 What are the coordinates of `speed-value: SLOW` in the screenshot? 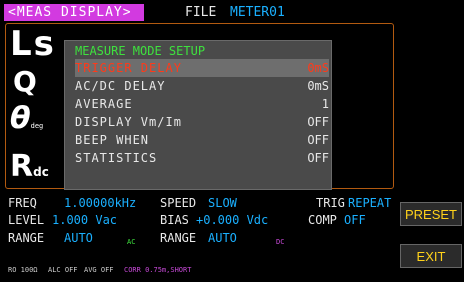 It's located at (222, 203).